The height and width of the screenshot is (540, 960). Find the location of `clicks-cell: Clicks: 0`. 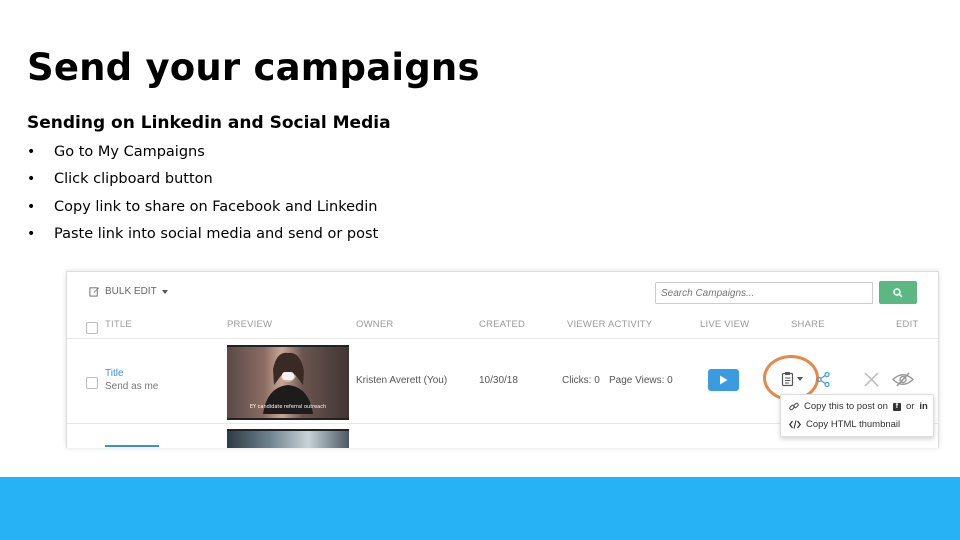

clicks-cell: Clicks: 0 is located at coordinates (581, 380).